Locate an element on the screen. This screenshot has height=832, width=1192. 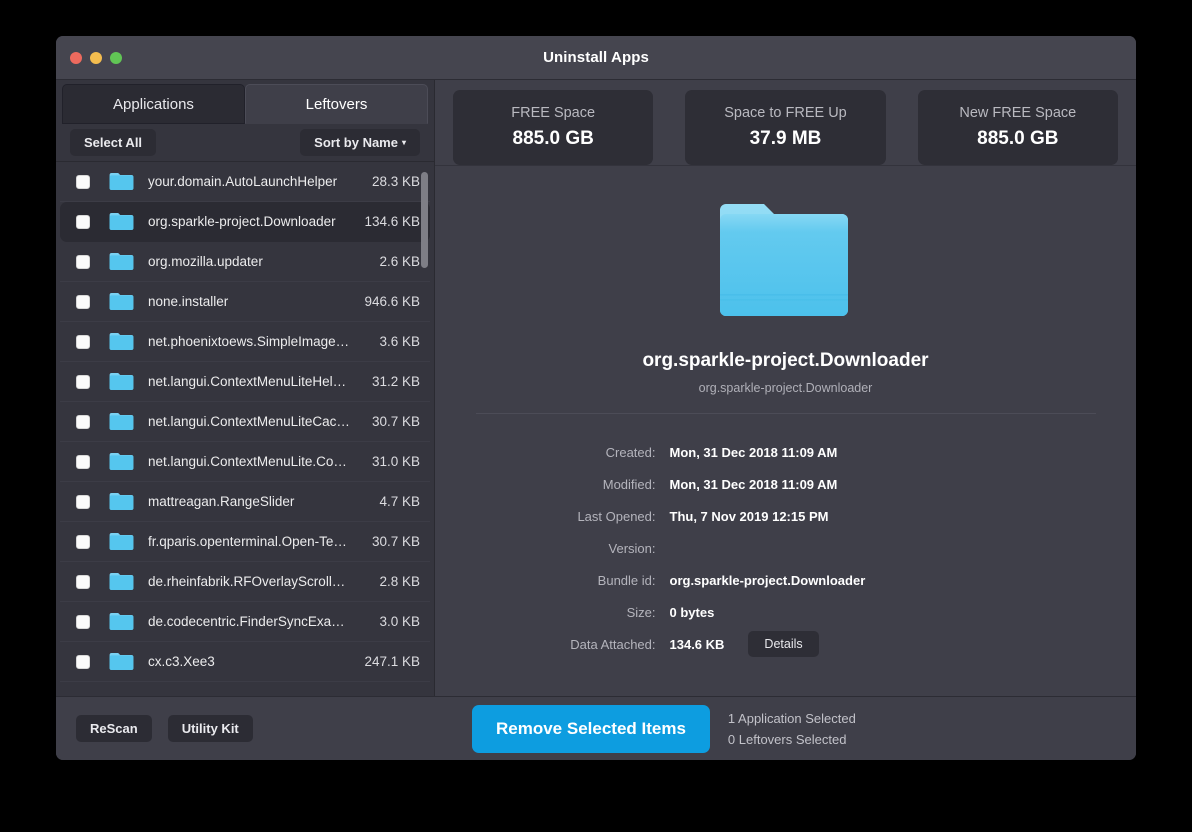
stat-card: FREE Space 885.0 GB is located at coordinates (553, 127).